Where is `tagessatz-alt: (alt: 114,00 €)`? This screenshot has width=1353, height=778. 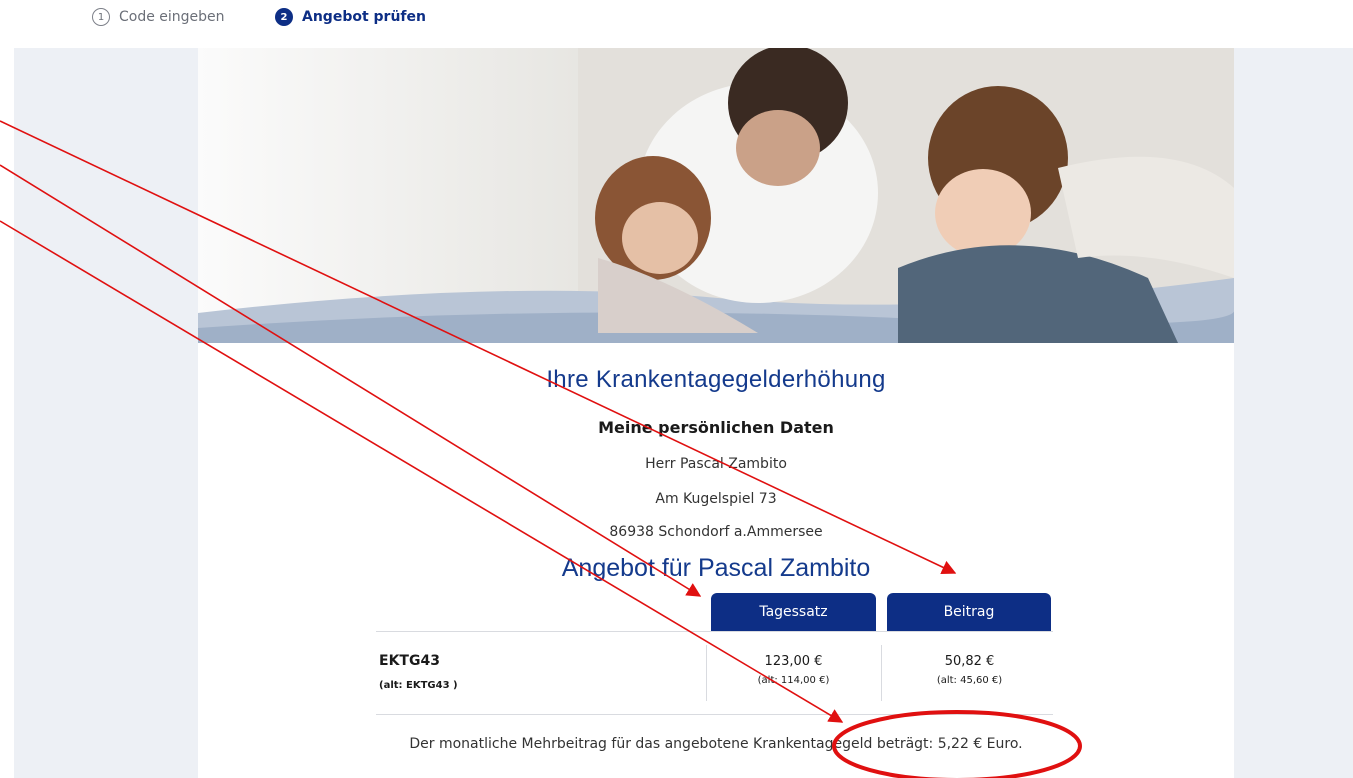
tagessatz-alt: (alt: 114,00 €) is located at coordinates (793, 680).